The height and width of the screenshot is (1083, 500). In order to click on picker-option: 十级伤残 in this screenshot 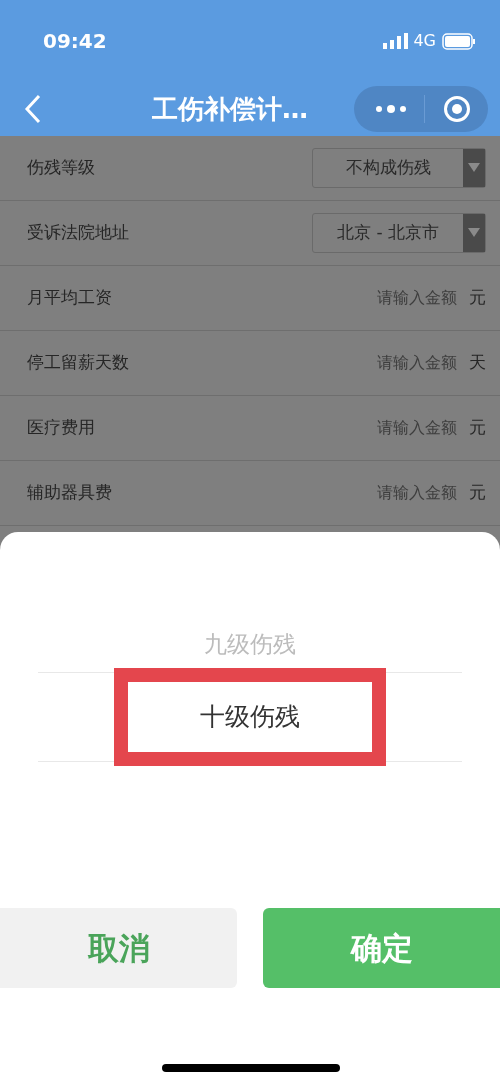, I will do `click(250, 717)`.